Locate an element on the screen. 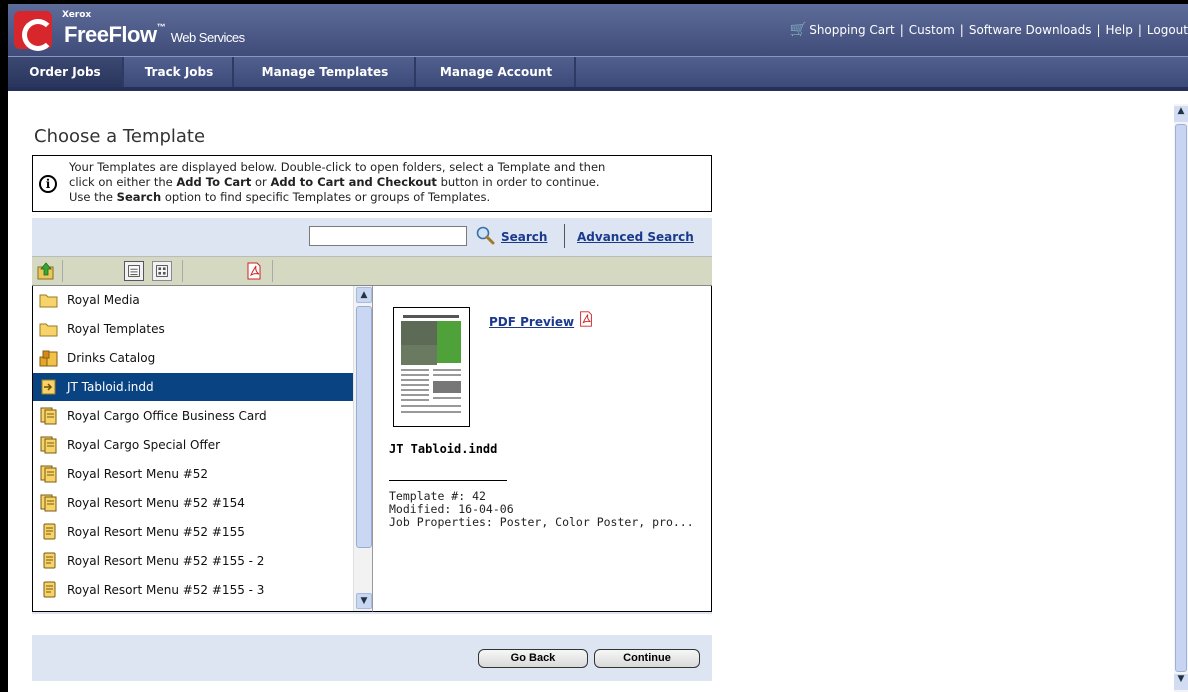  info-text-part: button in order to continue. is located at coordinates (518, 182).